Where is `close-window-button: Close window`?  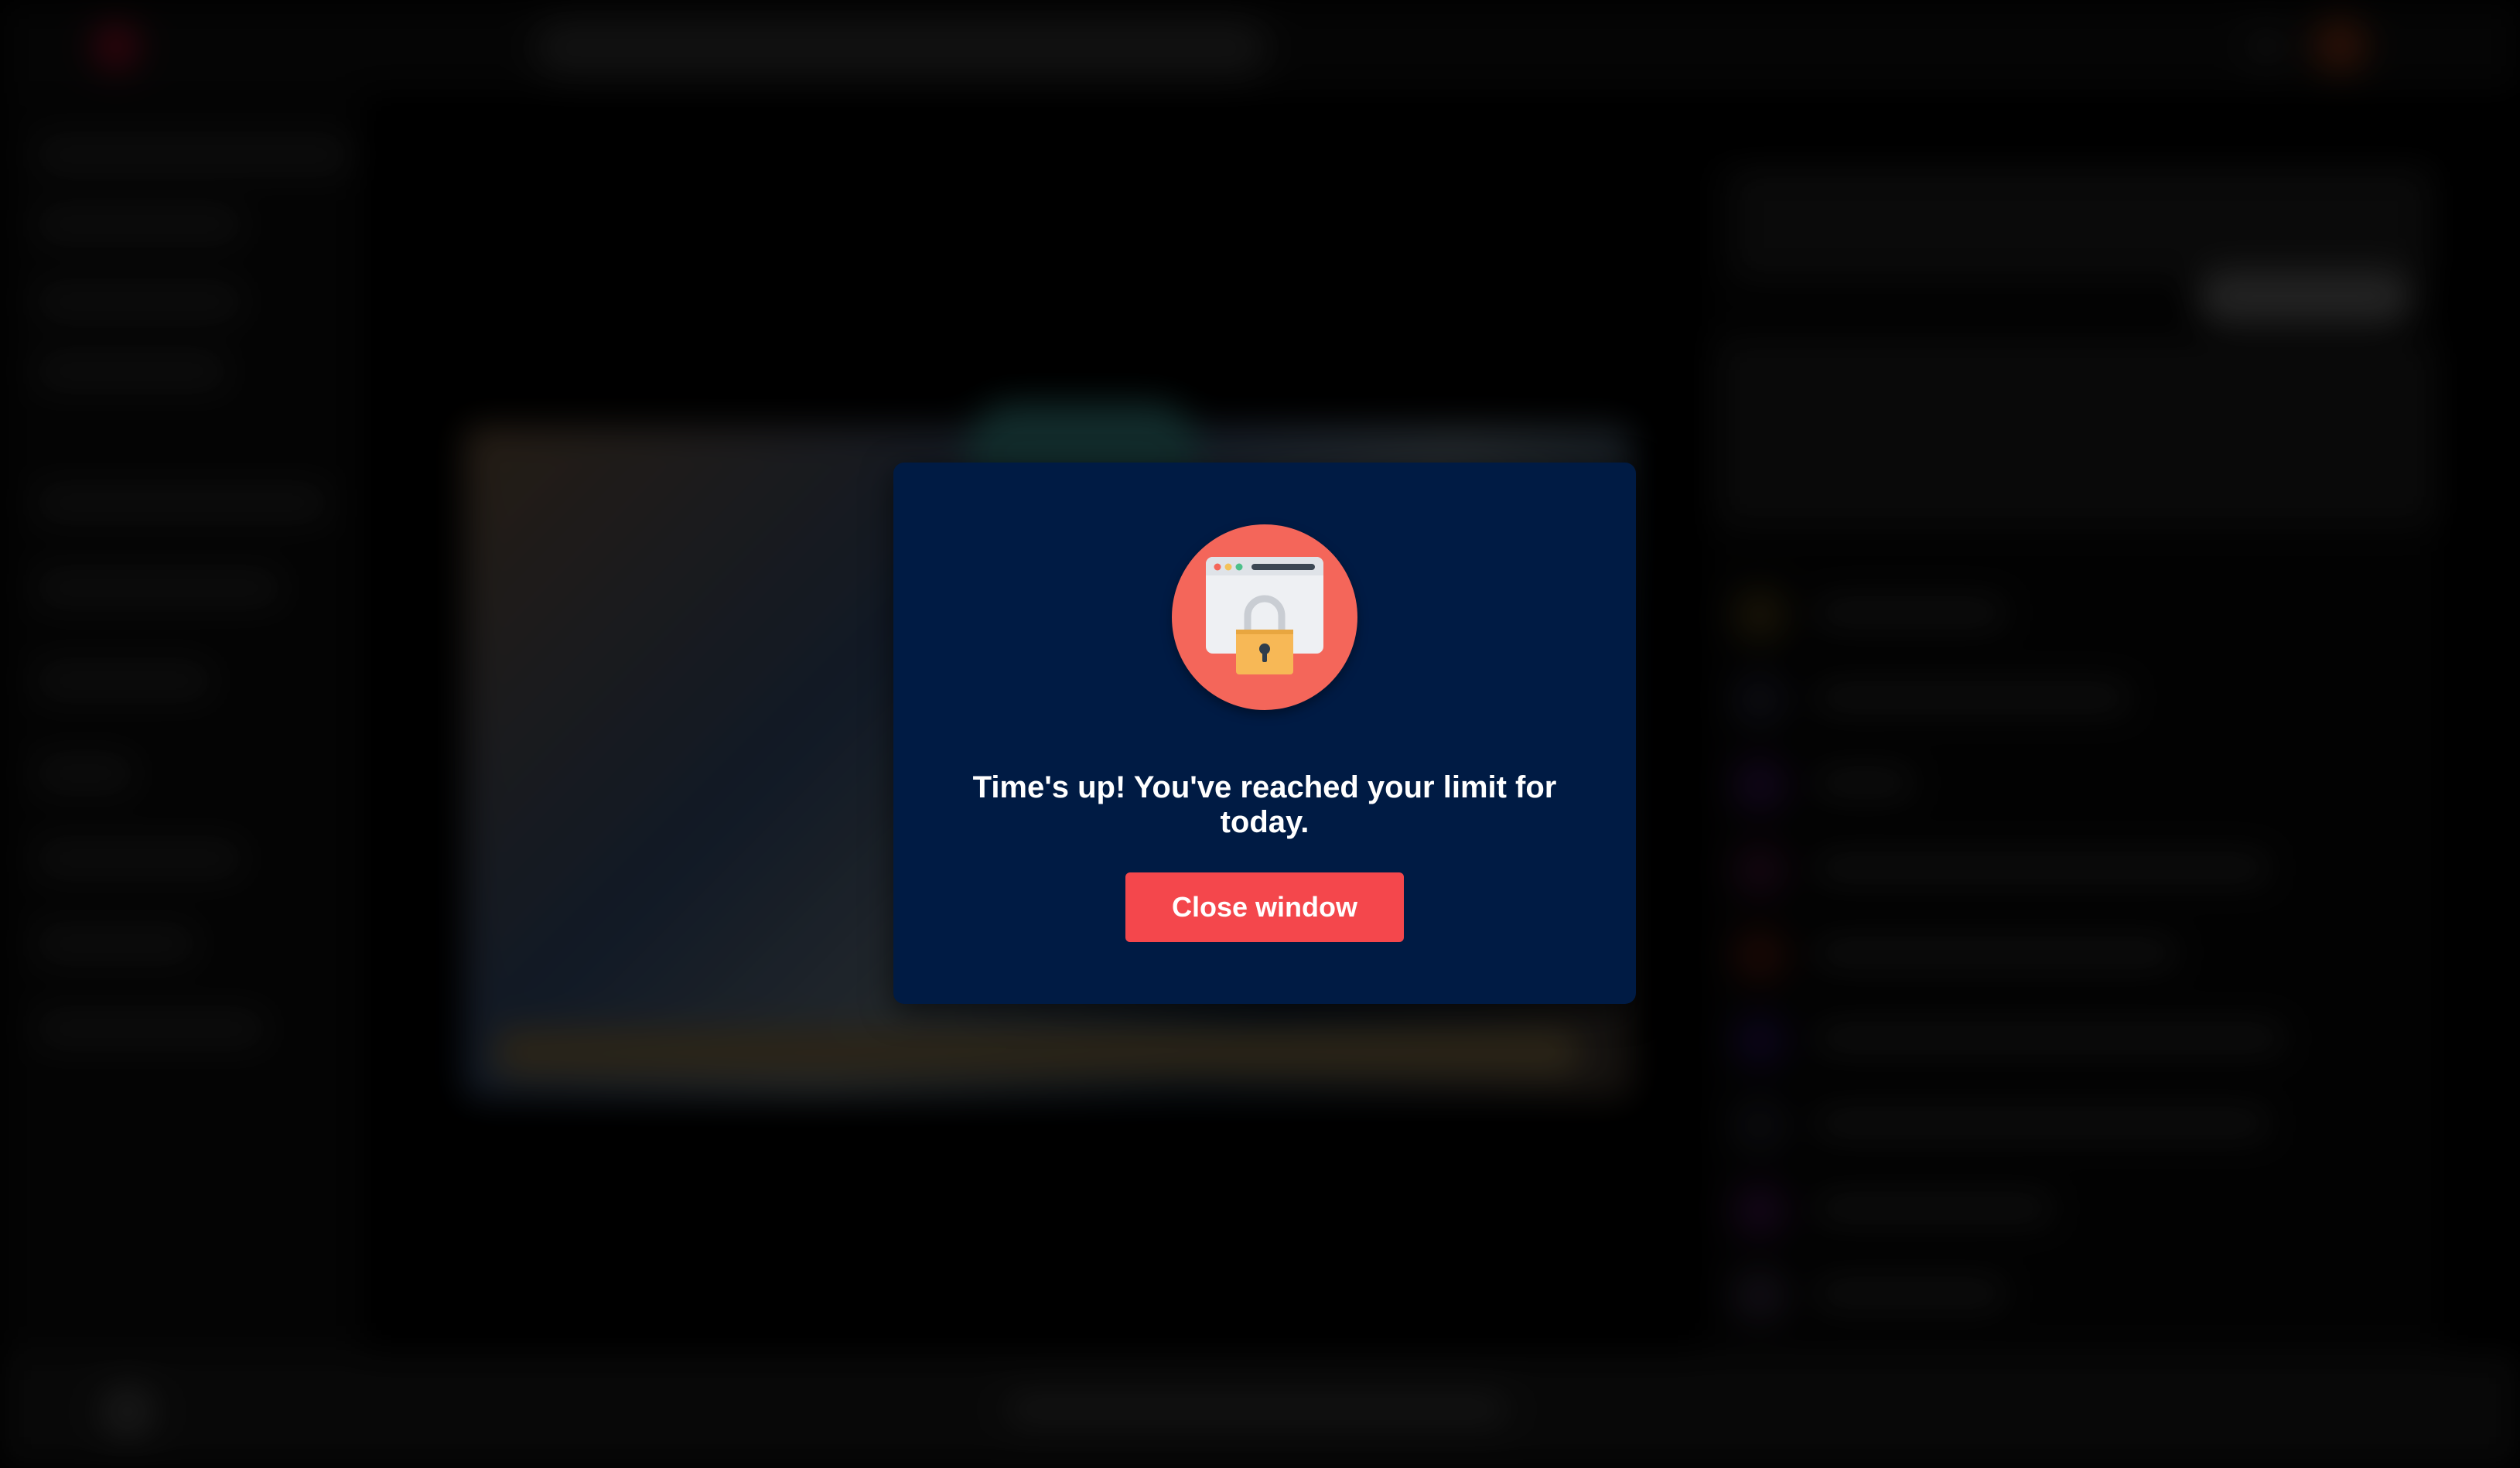
close-window-button: Close window is located at coordinates (1265, 907).